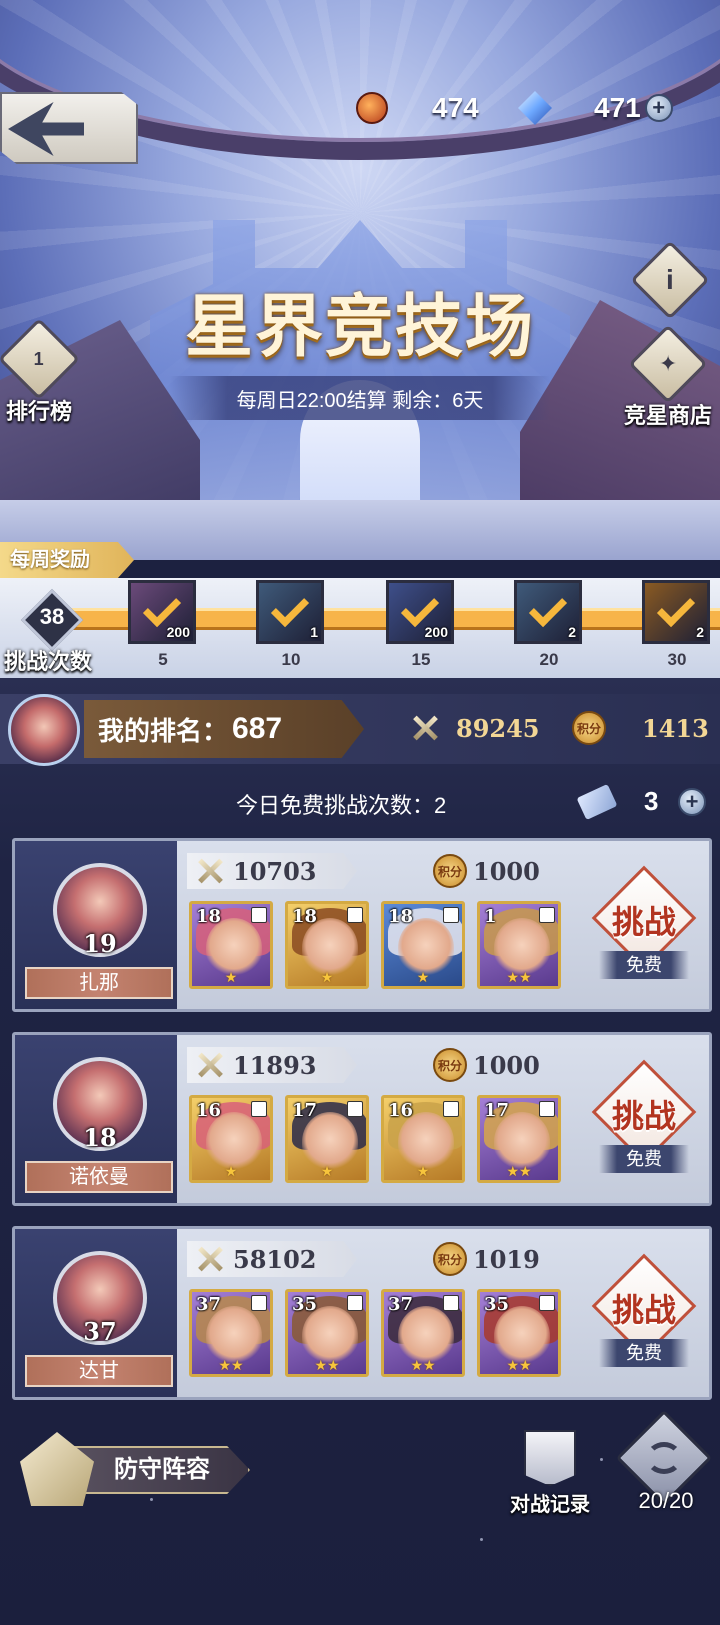 This screenshot has height=1625, width=720. Describe the element at coordinates (535, 108) in the screenshot. I see `blue-crystal-icon` at that location.